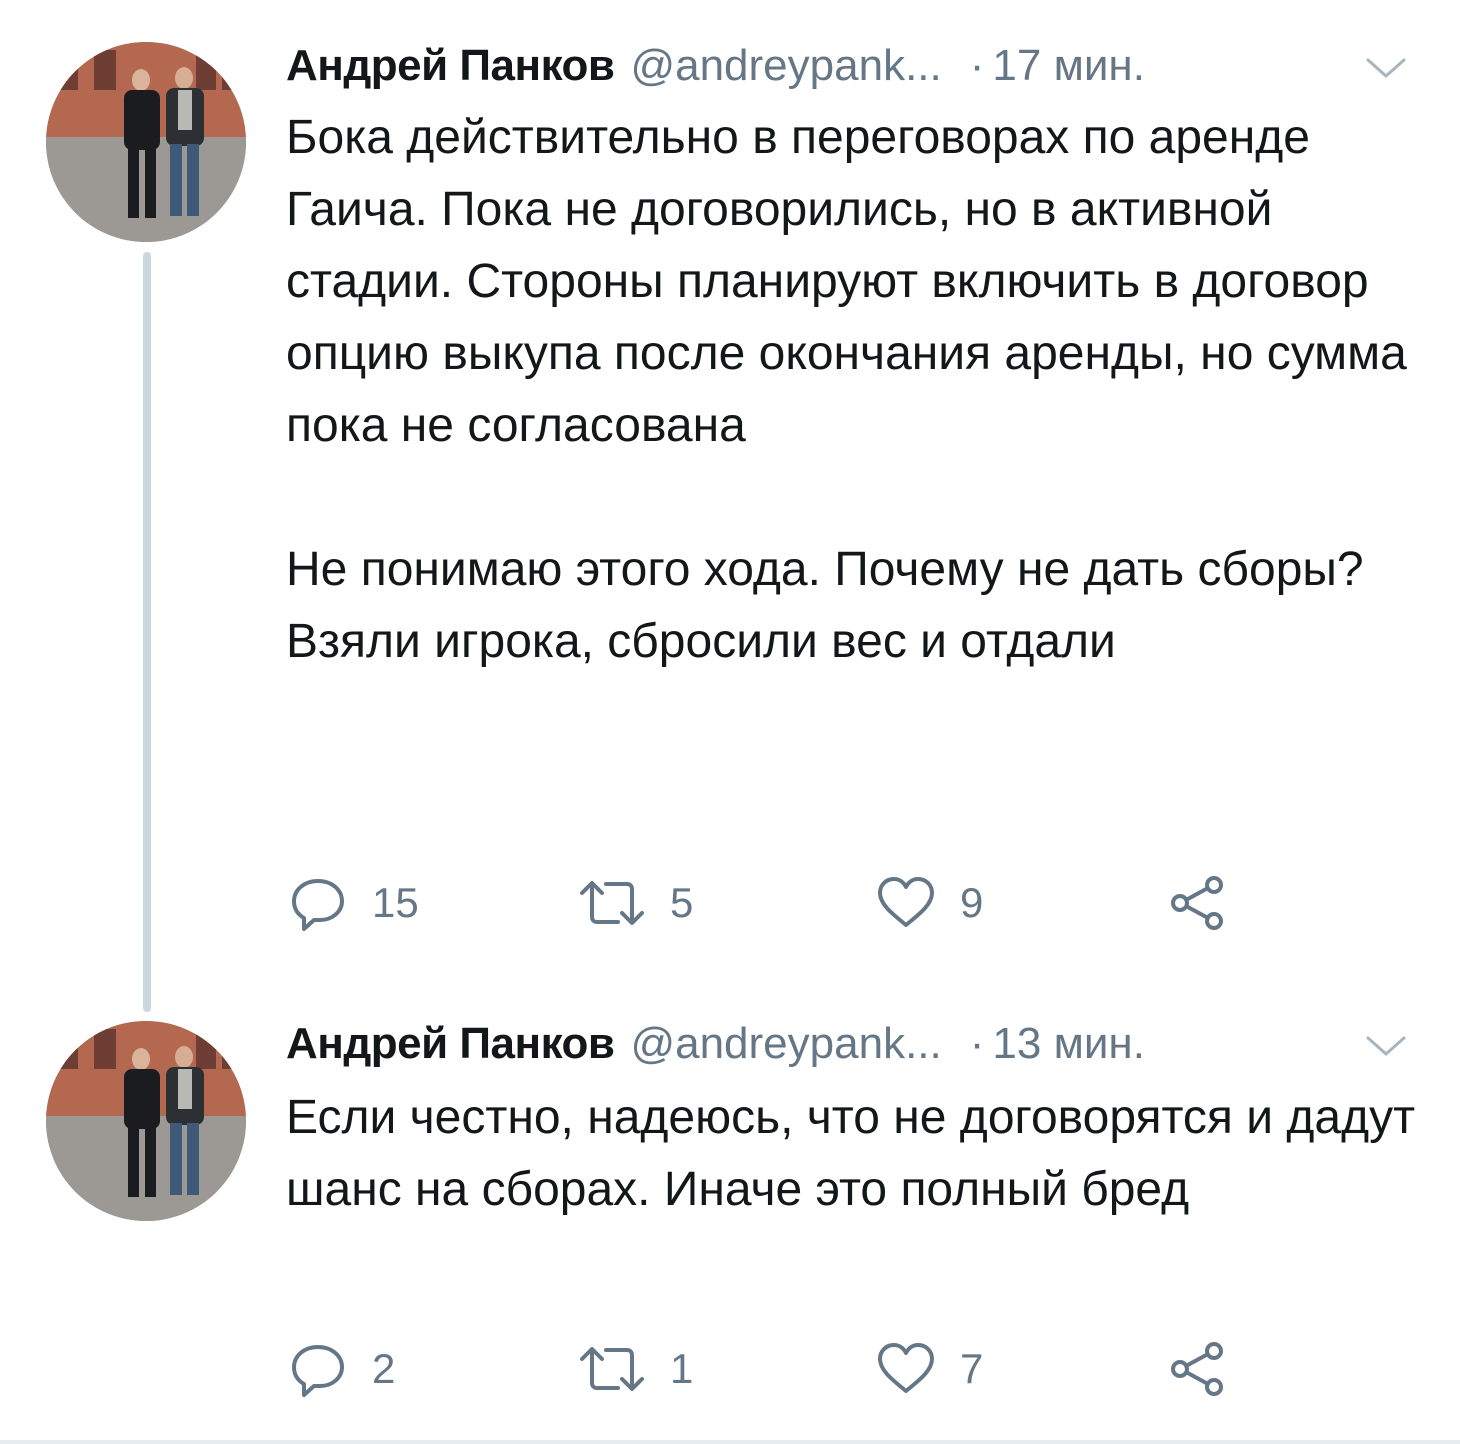 Image resolution: width=1460 pixels, height=1444 pixels. I want to click on like-button: 7, so click(928, 1369).